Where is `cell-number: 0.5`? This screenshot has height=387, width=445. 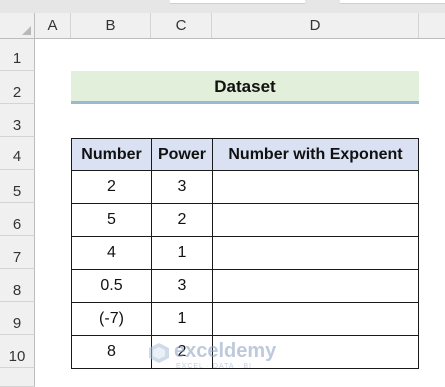 cell-number: 0.5 is located at coordinates (111, 286).